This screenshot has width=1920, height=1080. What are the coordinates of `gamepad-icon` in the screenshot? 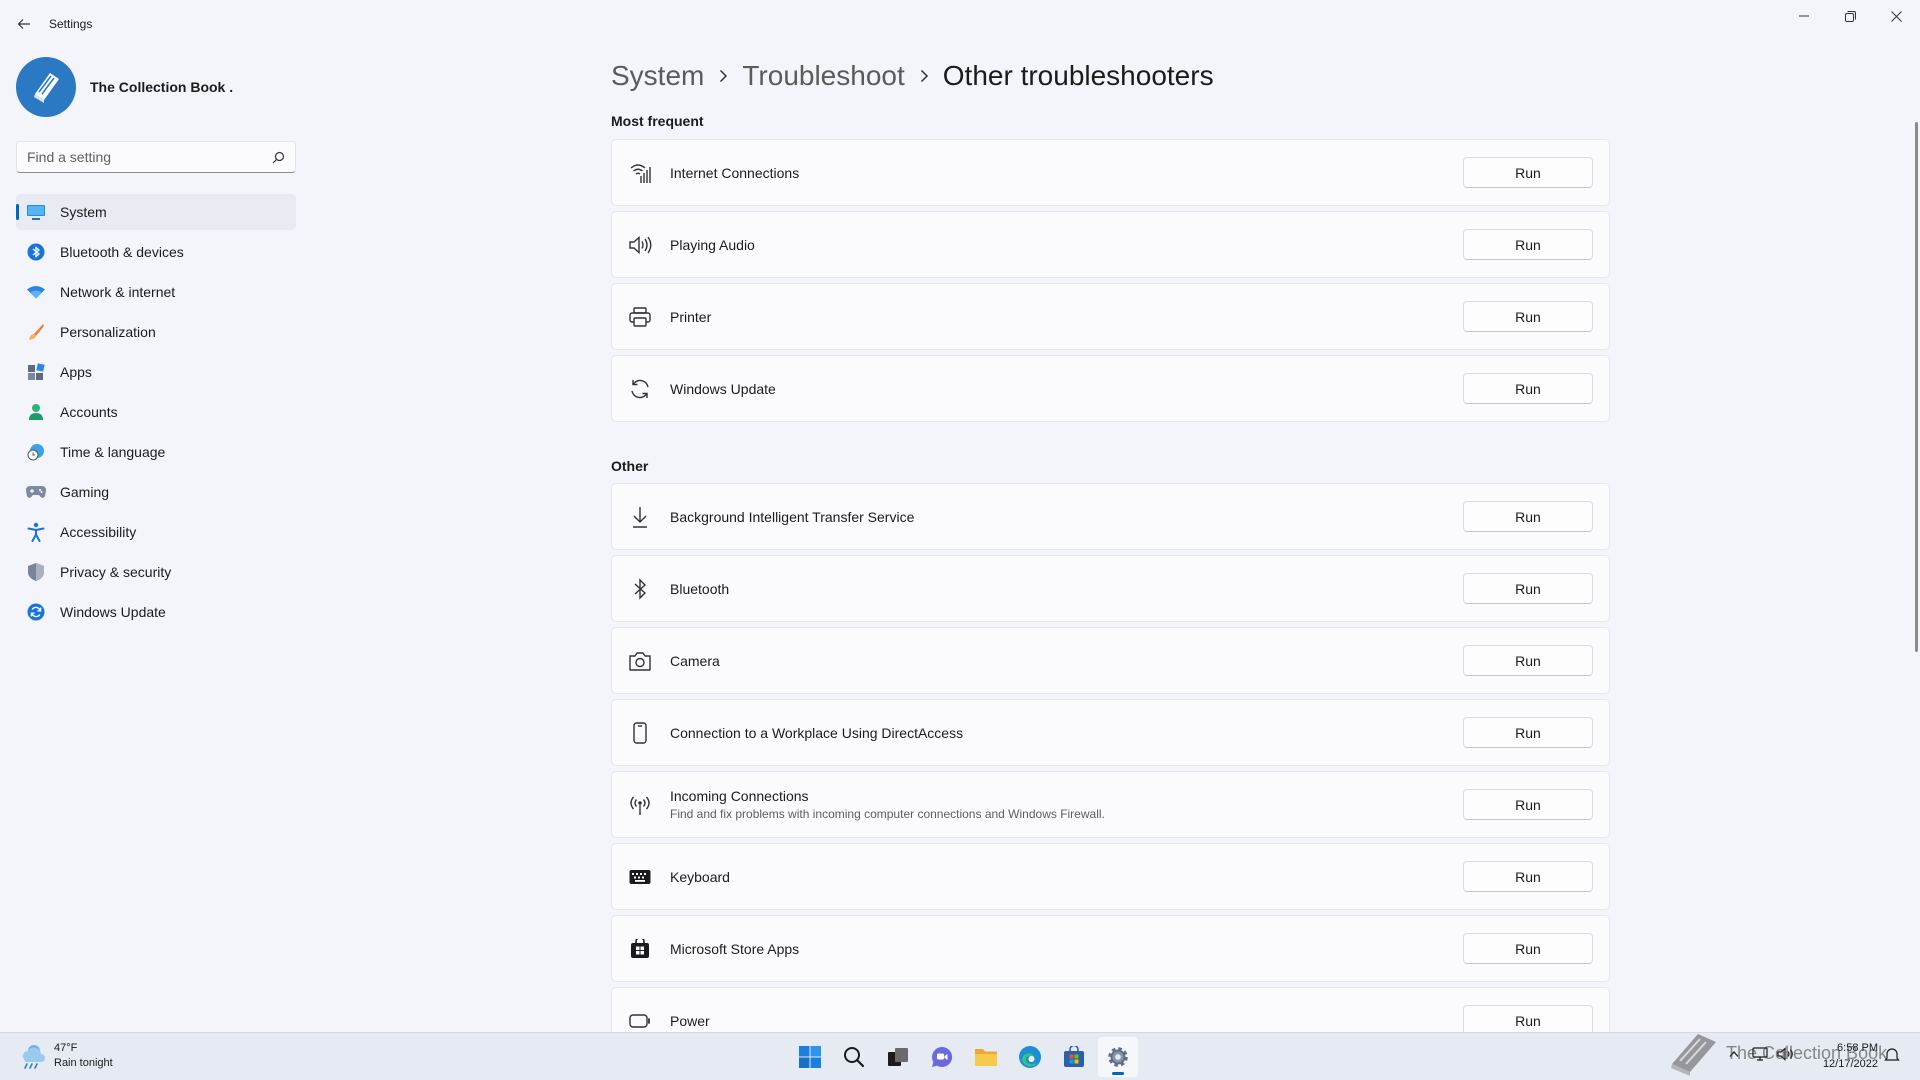 It's located at (36, 492).